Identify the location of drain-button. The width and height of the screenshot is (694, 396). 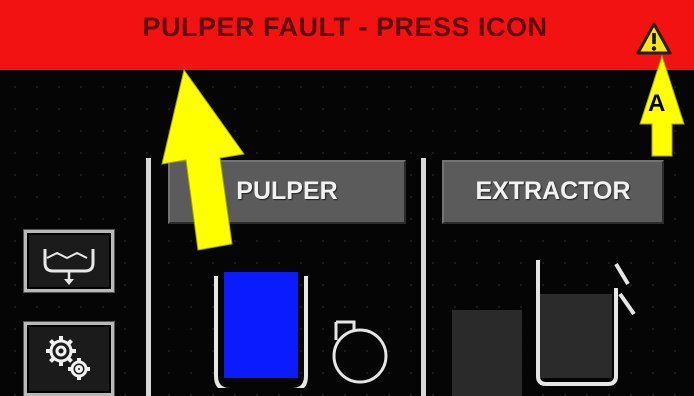
(69, 261).